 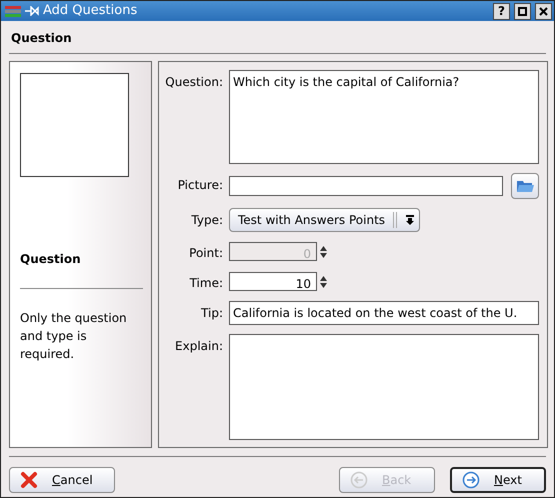 What do you see at coordinates (29, 480) in the screenshot?
I see `cancel-icon` at bounding box center [29, 480].